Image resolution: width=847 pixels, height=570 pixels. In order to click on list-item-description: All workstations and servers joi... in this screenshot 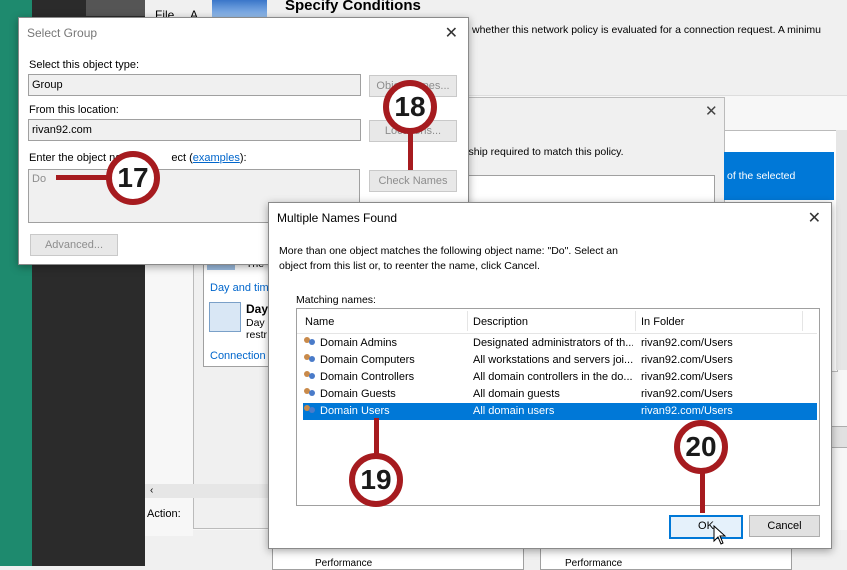, I will do `click(553, 360)`.